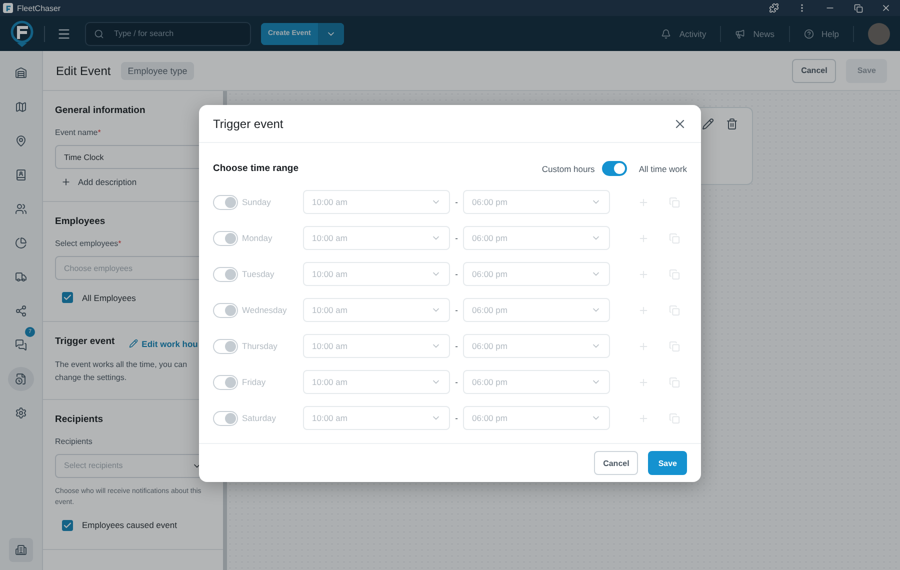  I want to click on toggle-switch, so click(614, 168).